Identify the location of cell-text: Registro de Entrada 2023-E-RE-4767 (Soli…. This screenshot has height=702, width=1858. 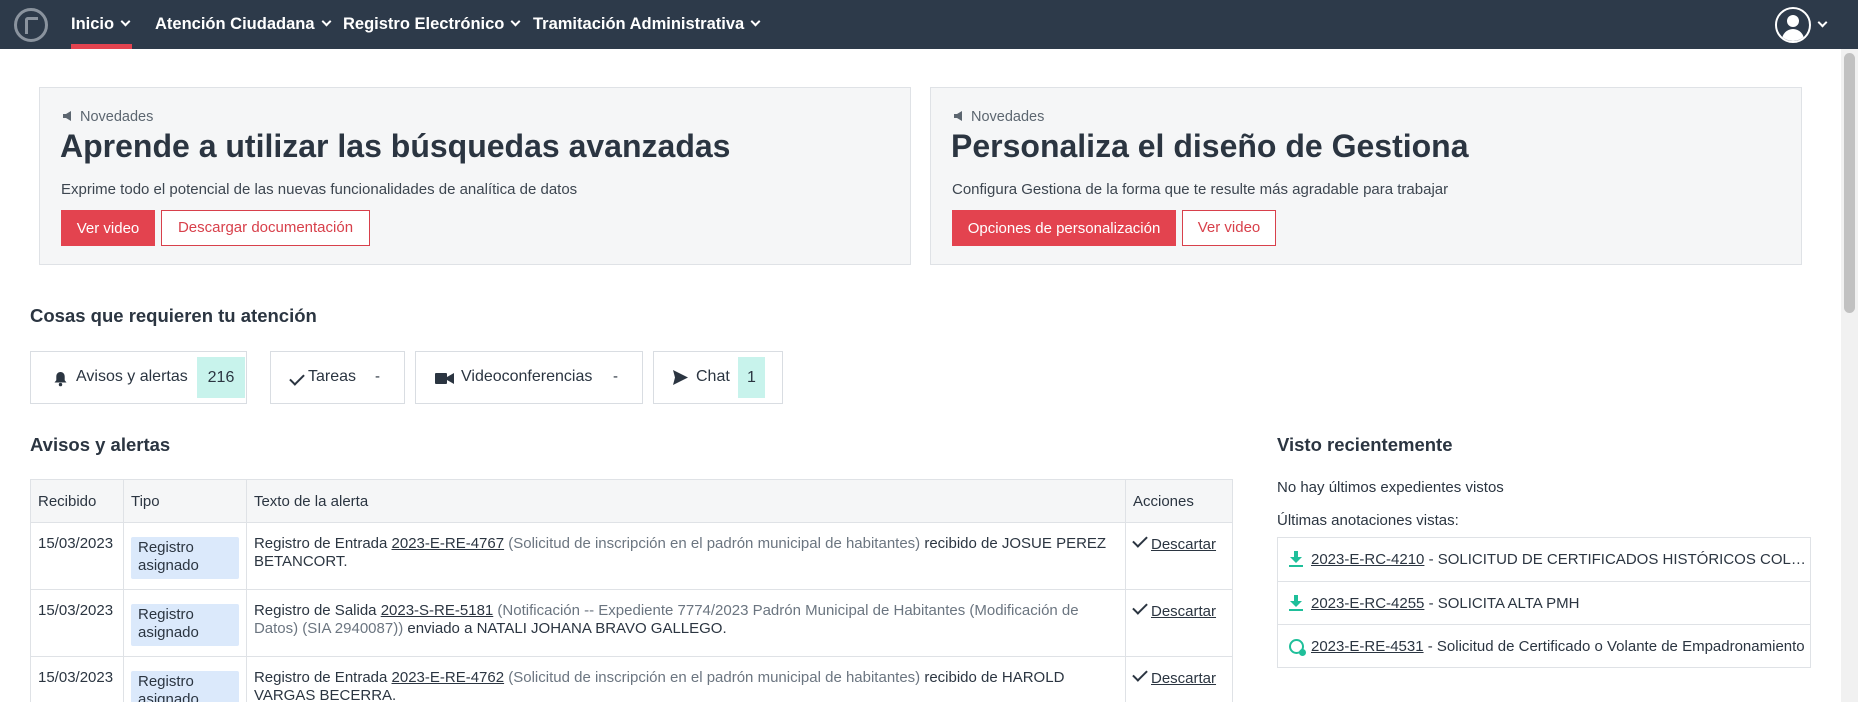
(686, 556).